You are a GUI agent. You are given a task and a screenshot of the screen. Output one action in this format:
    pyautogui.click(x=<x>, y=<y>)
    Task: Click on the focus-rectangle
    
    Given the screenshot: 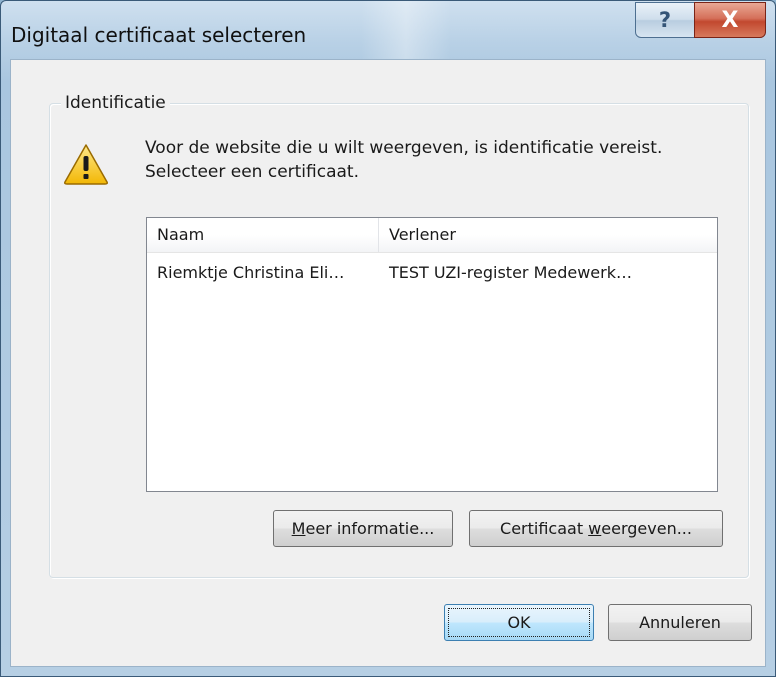 What is the action you would take?
    pyautogui.click(x=519, y=622)
    